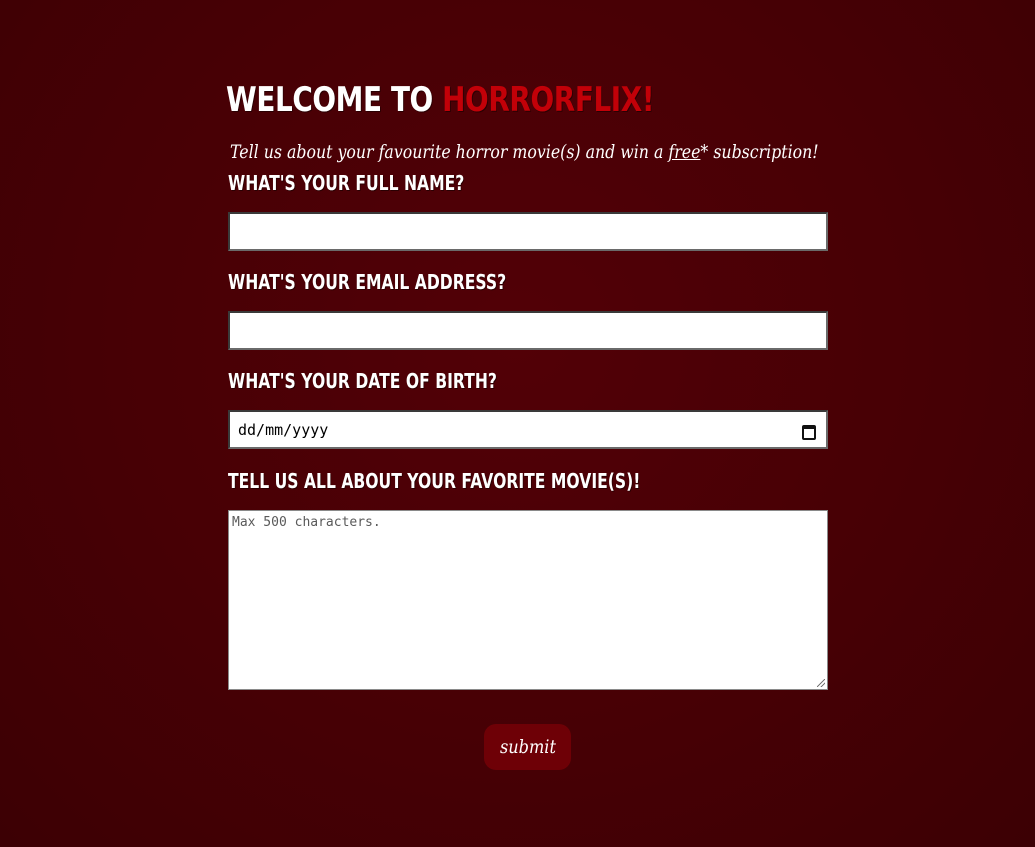  What do you see at coordinates (334, 100) in the screenshot?
I see `title-prefix: Welcome to` at bounding box center [334, 100].